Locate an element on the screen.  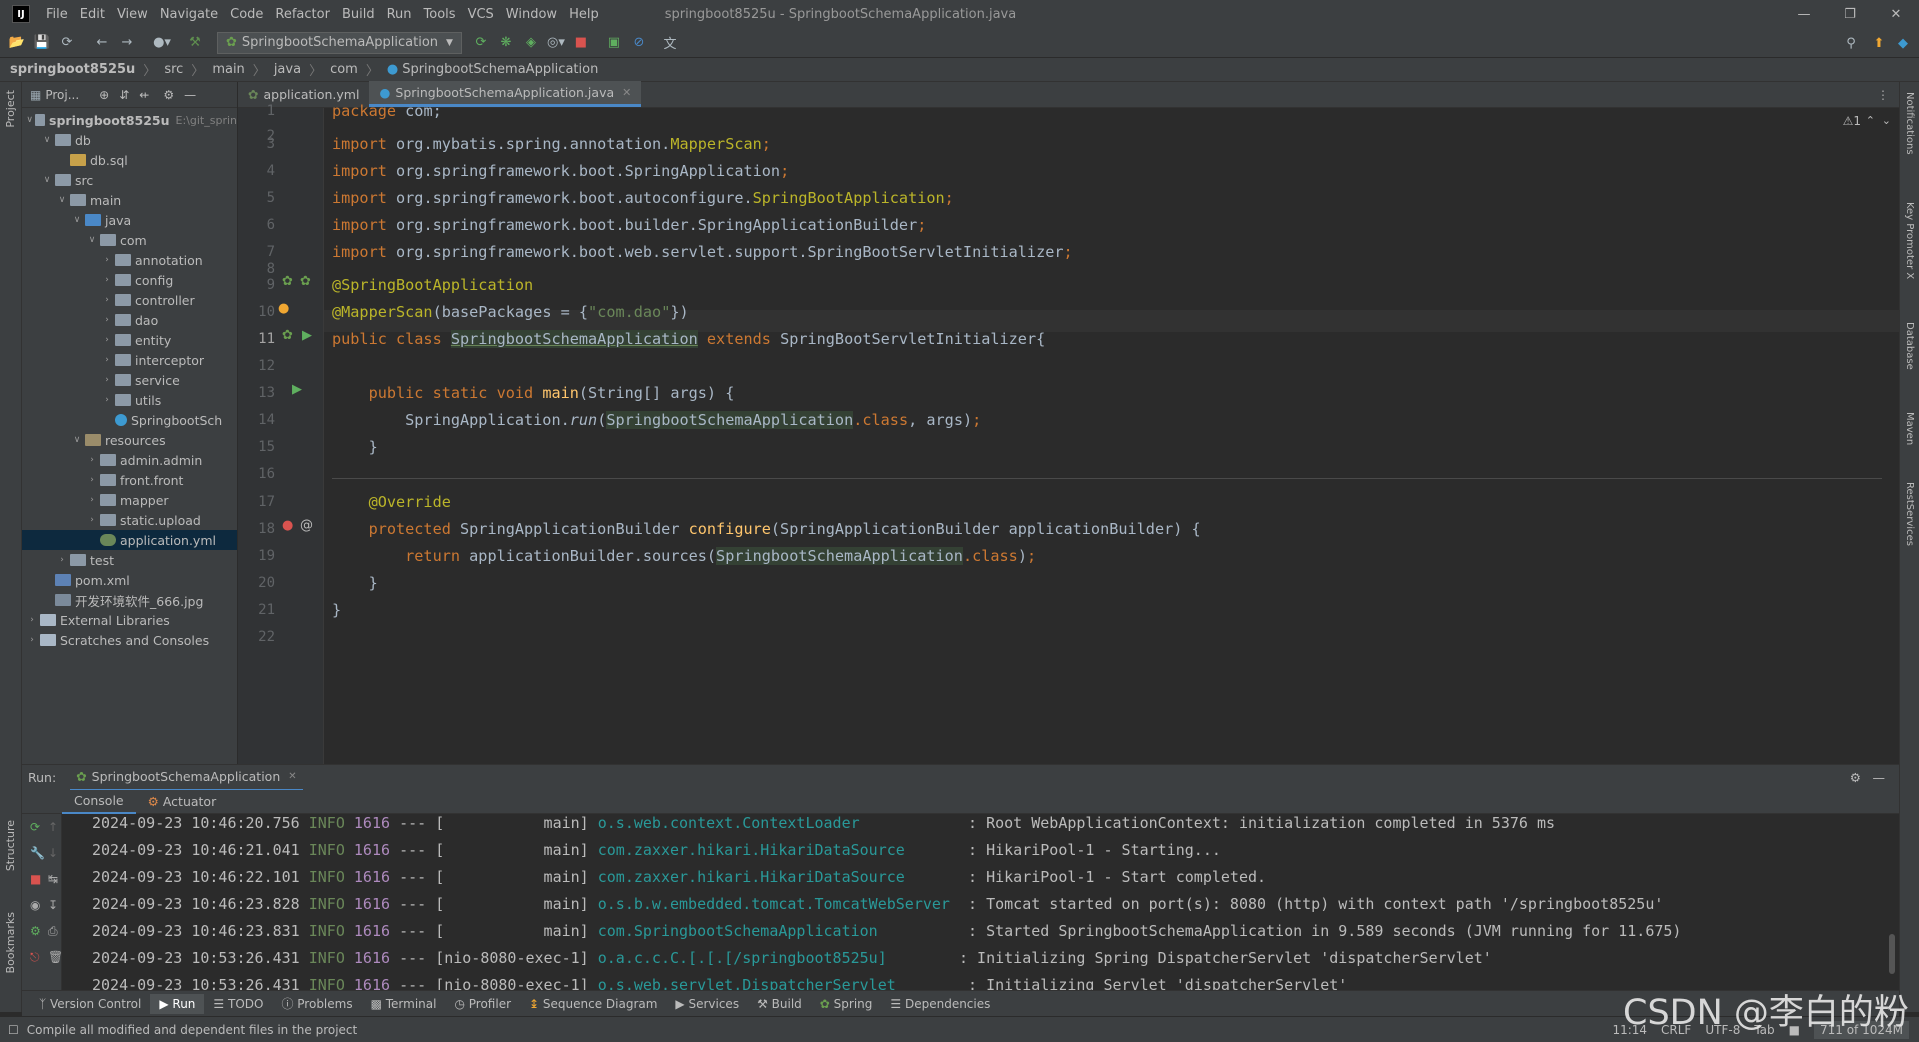
line-number: 12 is located at coordinates (260, 366).